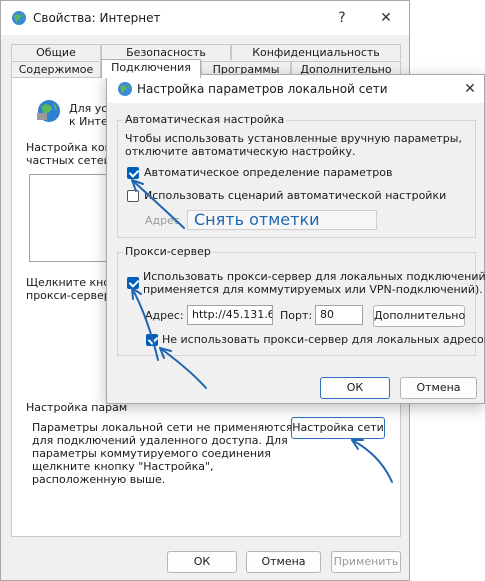 The width and height of the screenshot is (485, 581). I want to click on tab-connections: Подключения, so click(151, 68).